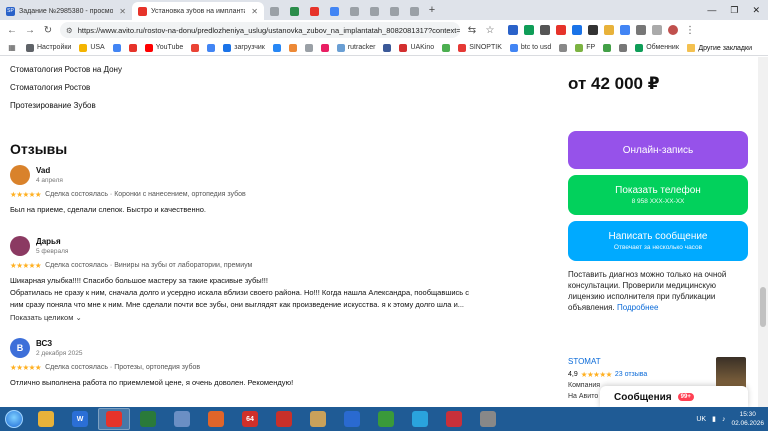  What do you see at coordinates (52, 241) in the screenshot?
I see `reviewer-name: Дарья` at bounding box center [52, 241].